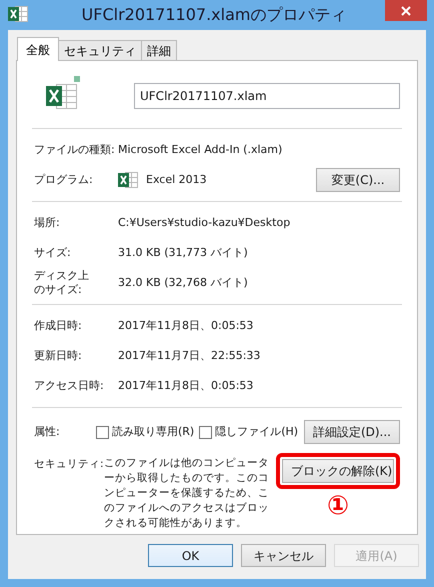  Describe the element at coordinates (187, 493) in the screenshot. I see `security-message: このファイルは他のコンピューターから取得したものです。このコンピューターを保護するため、このファイルへのアクセスはブロックされる可能性があります。` at that location.